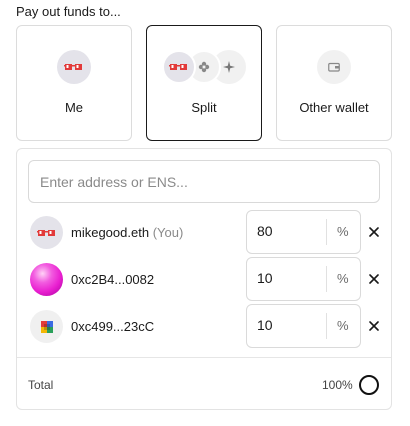  What do you see at coordinates (369, 385) in the screenshot?
I see `progress-ring-icon` at bounding box center [369, 385].